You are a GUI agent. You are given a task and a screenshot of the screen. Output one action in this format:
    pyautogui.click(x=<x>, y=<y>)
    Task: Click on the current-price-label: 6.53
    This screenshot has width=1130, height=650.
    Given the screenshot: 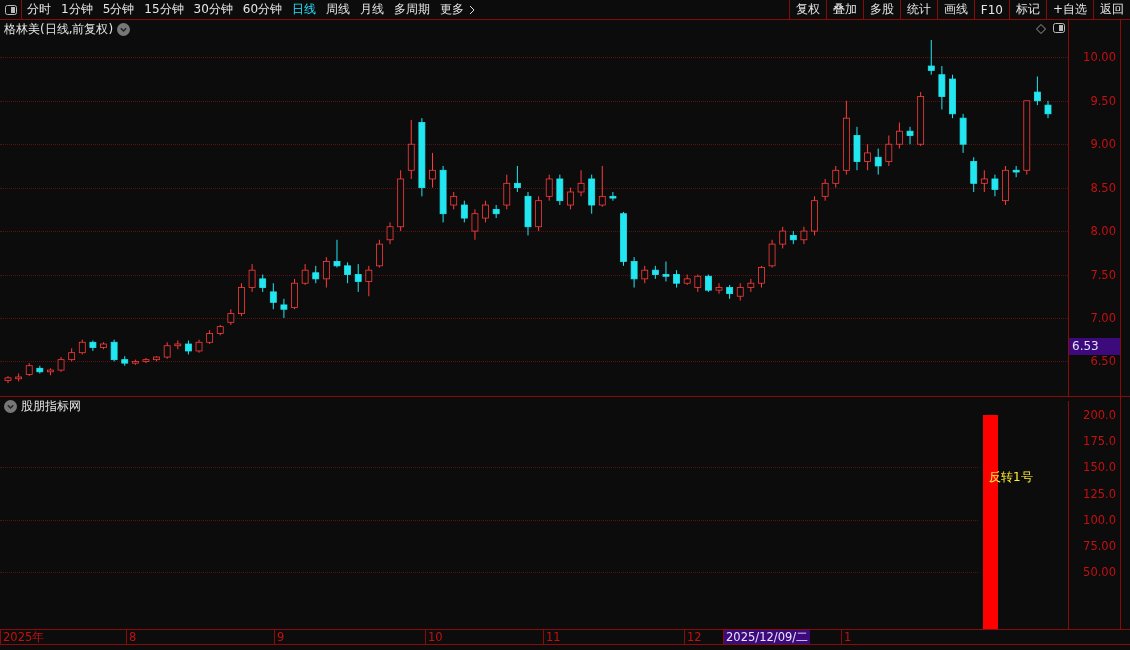 What is the action you would take?
    pyautogui.click(x=1094, y=346)
    